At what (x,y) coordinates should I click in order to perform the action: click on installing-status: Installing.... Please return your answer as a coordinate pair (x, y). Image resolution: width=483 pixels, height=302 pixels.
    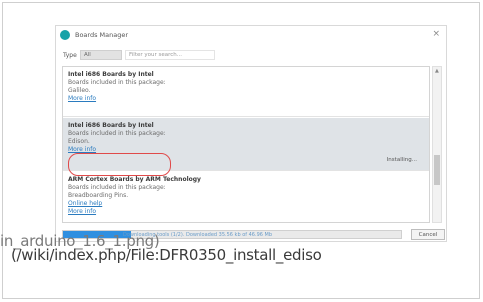
    Looking at the image, I should click on (401, 160).